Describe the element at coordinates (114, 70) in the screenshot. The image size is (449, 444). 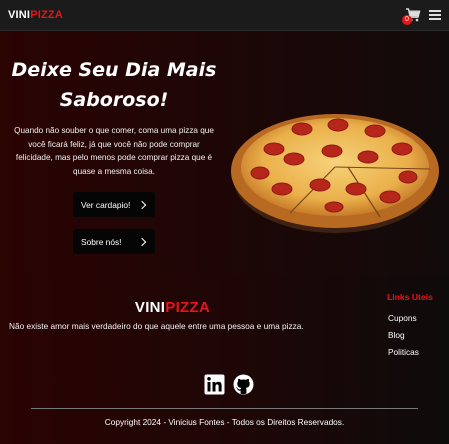
I see `hero-title-line-1: Deixe Seu Dia Mais` at that location.